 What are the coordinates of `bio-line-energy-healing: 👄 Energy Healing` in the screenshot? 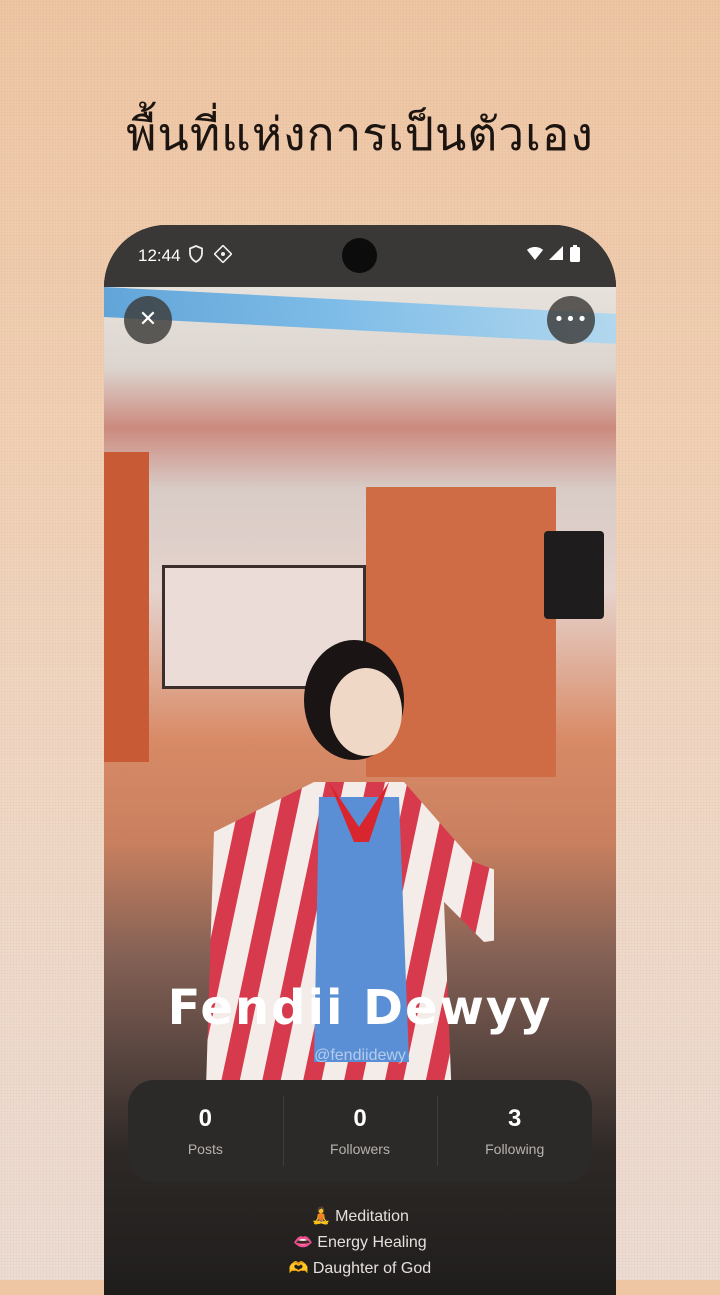 It's located at (360, 1242).